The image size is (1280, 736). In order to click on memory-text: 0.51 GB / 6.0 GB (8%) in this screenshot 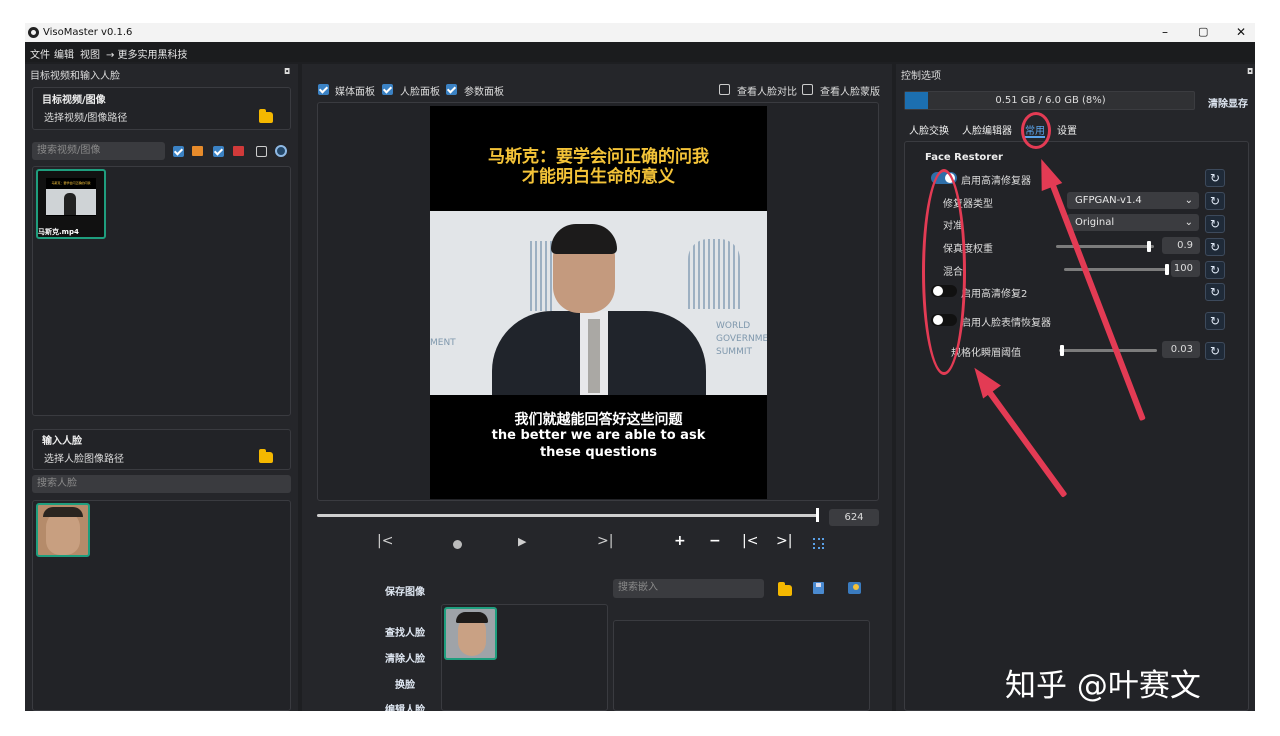, I will do `click(1050, 100)`.